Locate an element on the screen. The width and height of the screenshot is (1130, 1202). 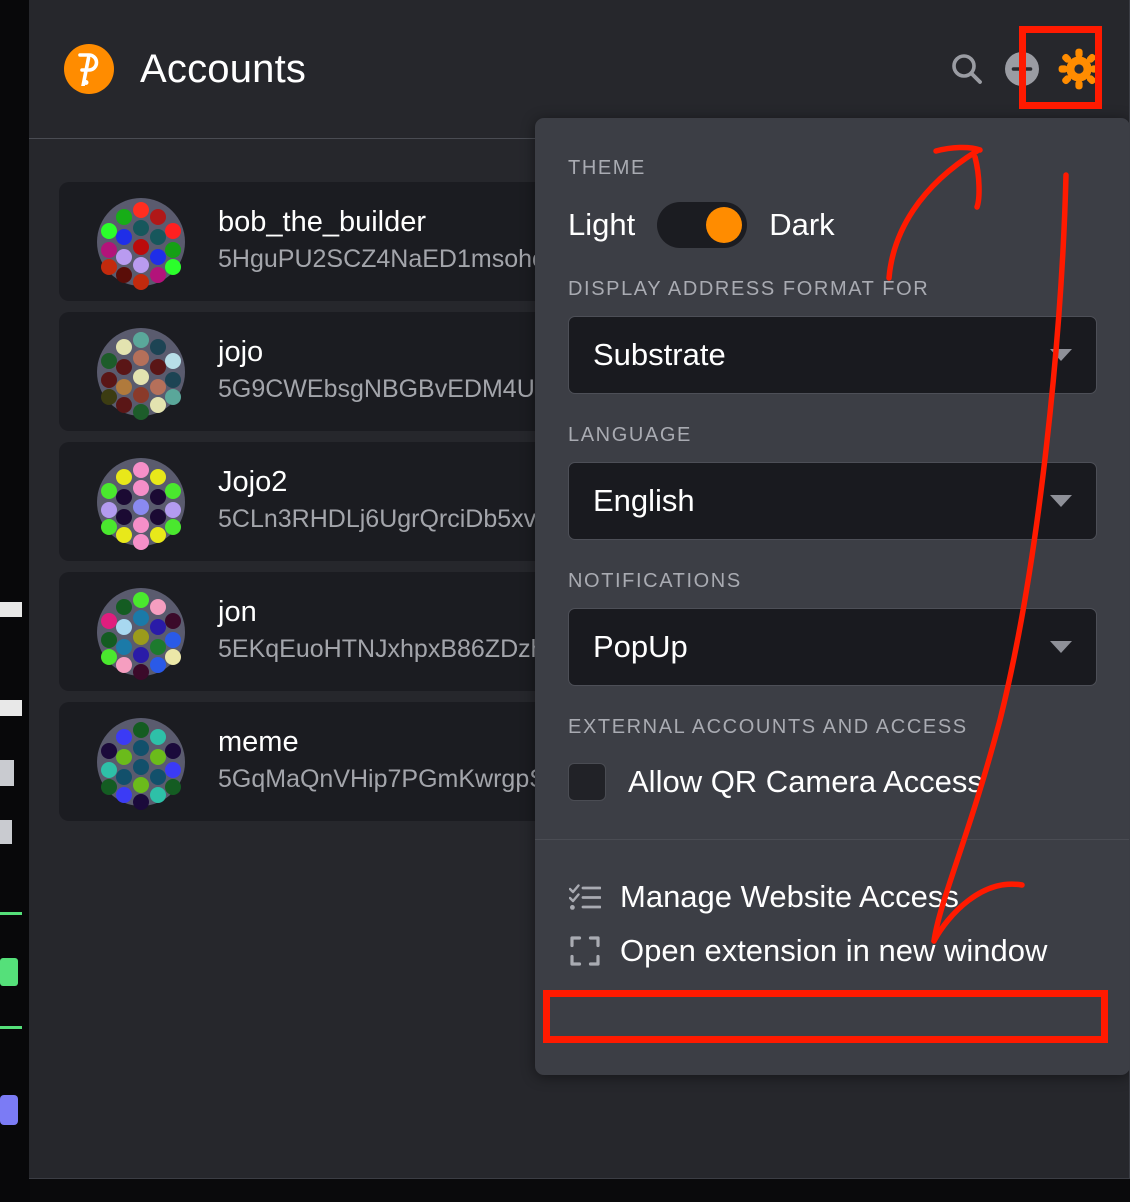
qr-camera-access-row: Allow QR Camera Access is located at coordinates (832, 782).